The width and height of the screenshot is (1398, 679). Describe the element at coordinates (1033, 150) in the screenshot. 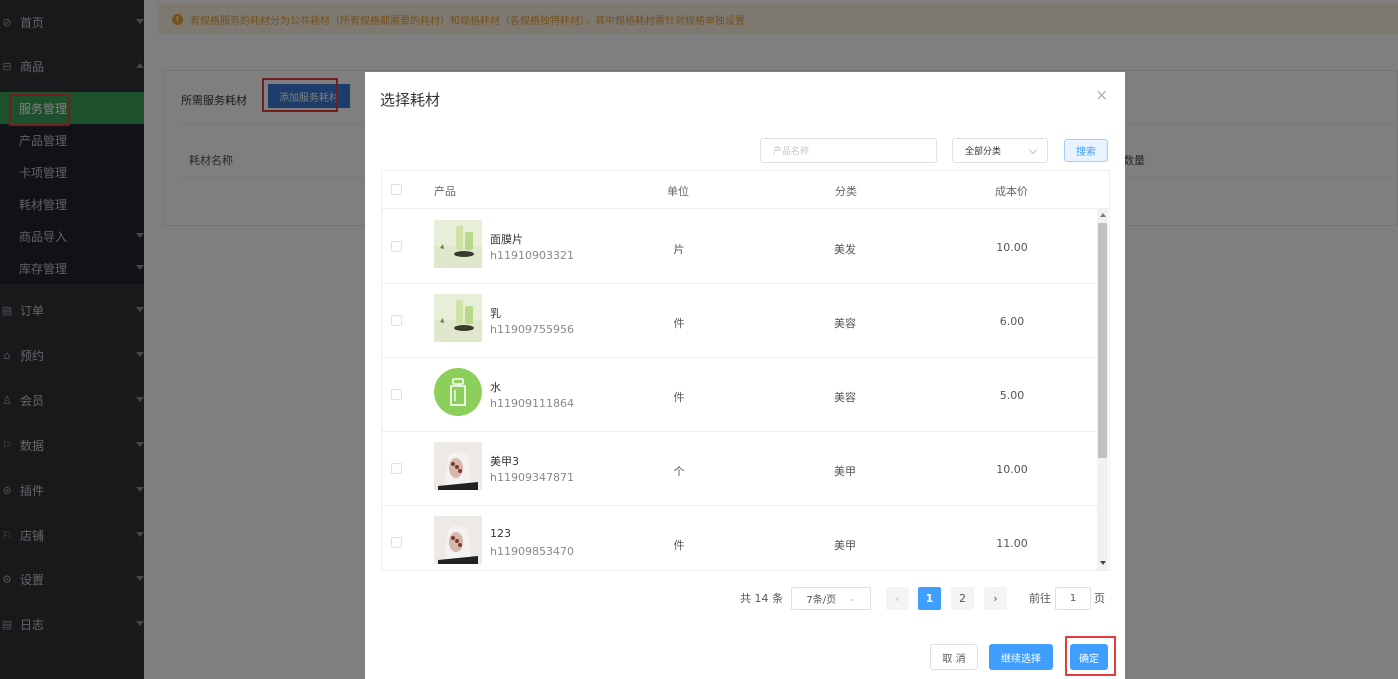

I see `chevron-down-icon` at that location.